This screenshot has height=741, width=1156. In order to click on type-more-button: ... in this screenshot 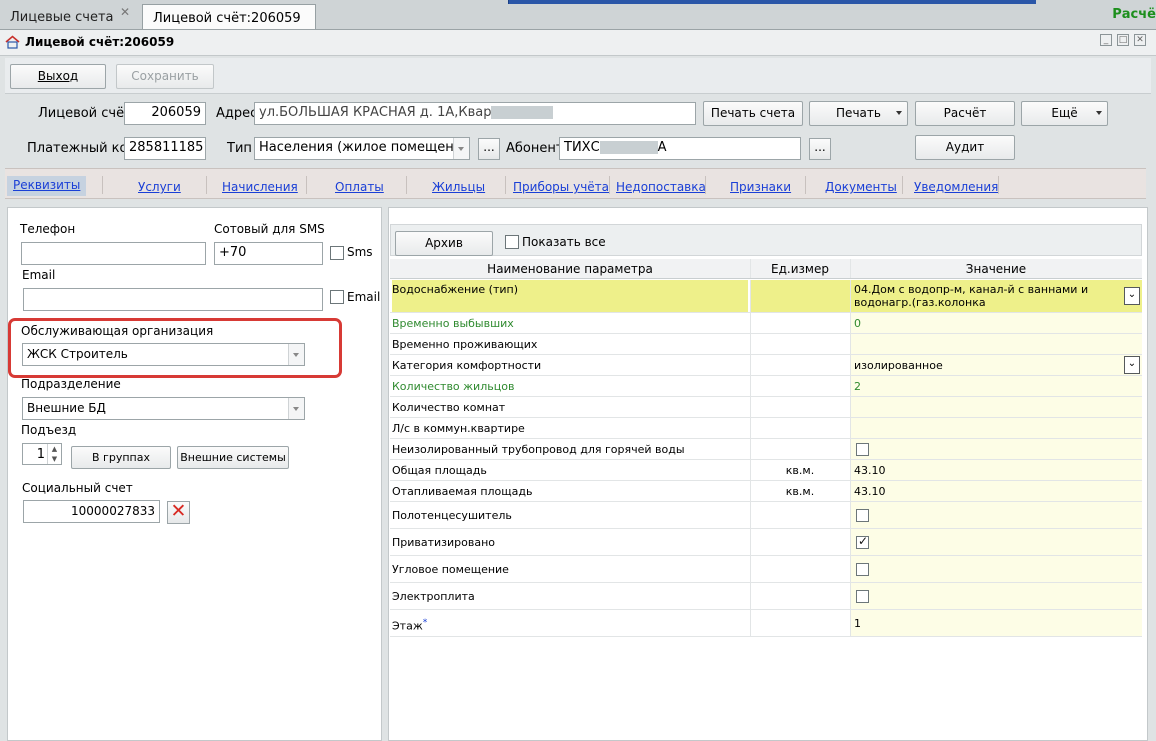, I will do `click(489, 149)`.